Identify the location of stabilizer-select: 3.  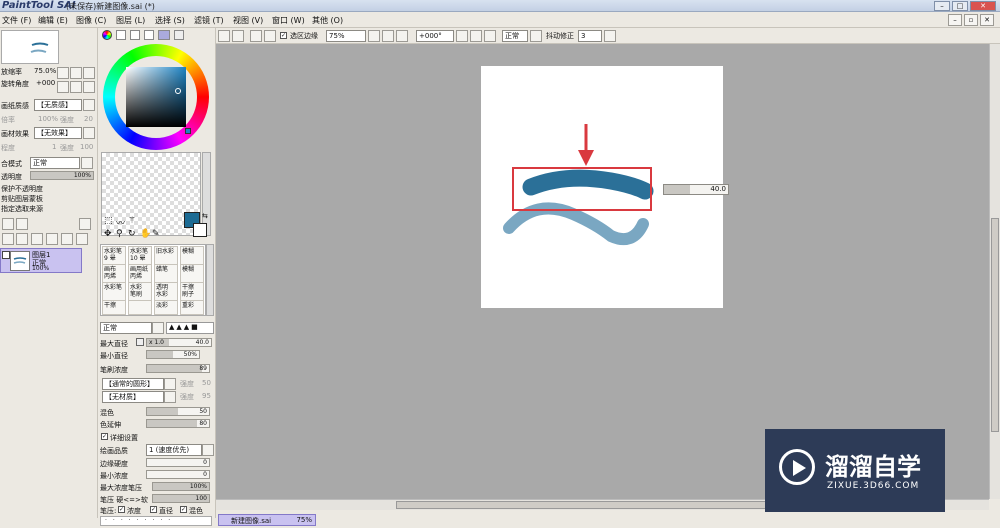
(590, 36).